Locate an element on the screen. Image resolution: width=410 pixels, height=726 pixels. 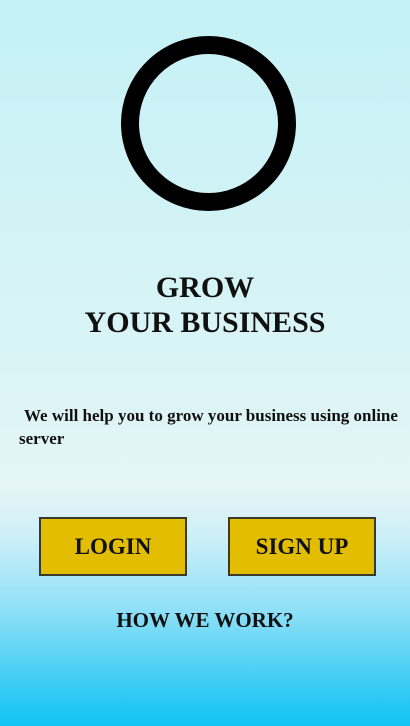
title-line-2: YOUR BUSINESS is located at coordinates (205, 322).